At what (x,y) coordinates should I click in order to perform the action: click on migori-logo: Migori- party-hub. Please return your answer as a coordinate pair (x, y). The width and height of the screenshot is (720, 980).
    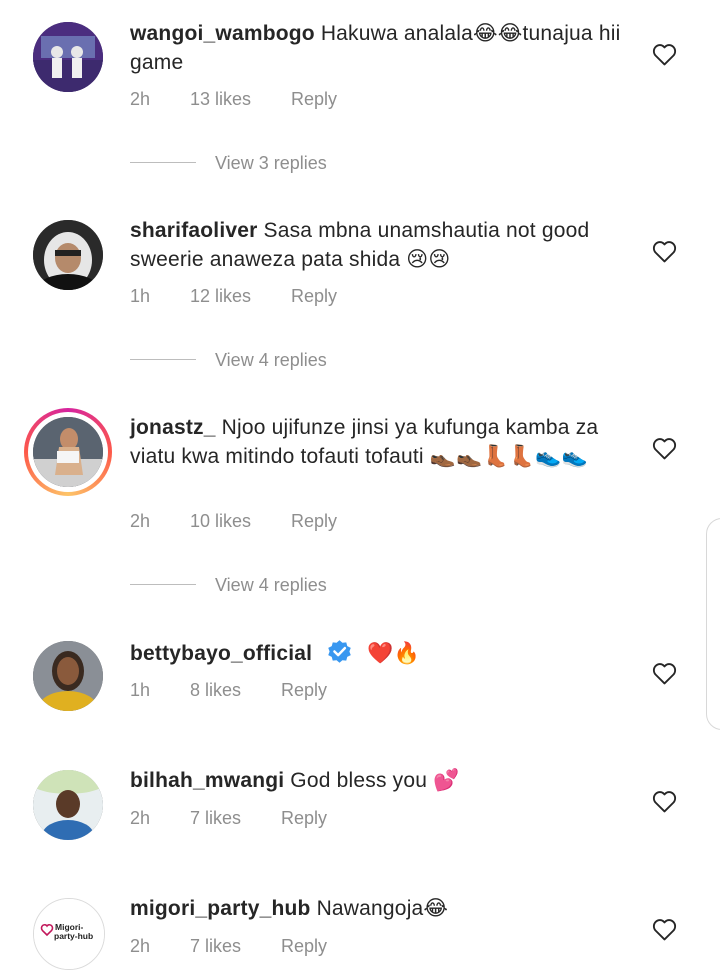
    Looking at the image, I should click on (69, 934).